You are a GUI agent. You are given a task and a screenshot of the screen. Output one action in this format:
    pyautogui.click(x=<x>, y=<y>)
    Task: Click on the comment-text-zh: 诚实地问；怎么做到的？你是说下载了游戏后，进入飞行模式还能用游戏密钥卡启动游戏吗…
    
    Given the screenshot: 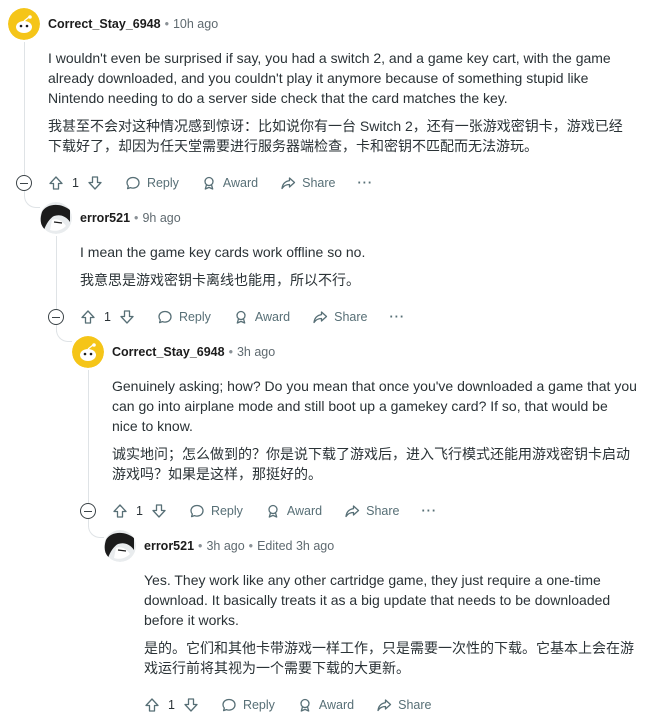 What is the action you would take?
    pyautogui.click(x=371, y=464)
    